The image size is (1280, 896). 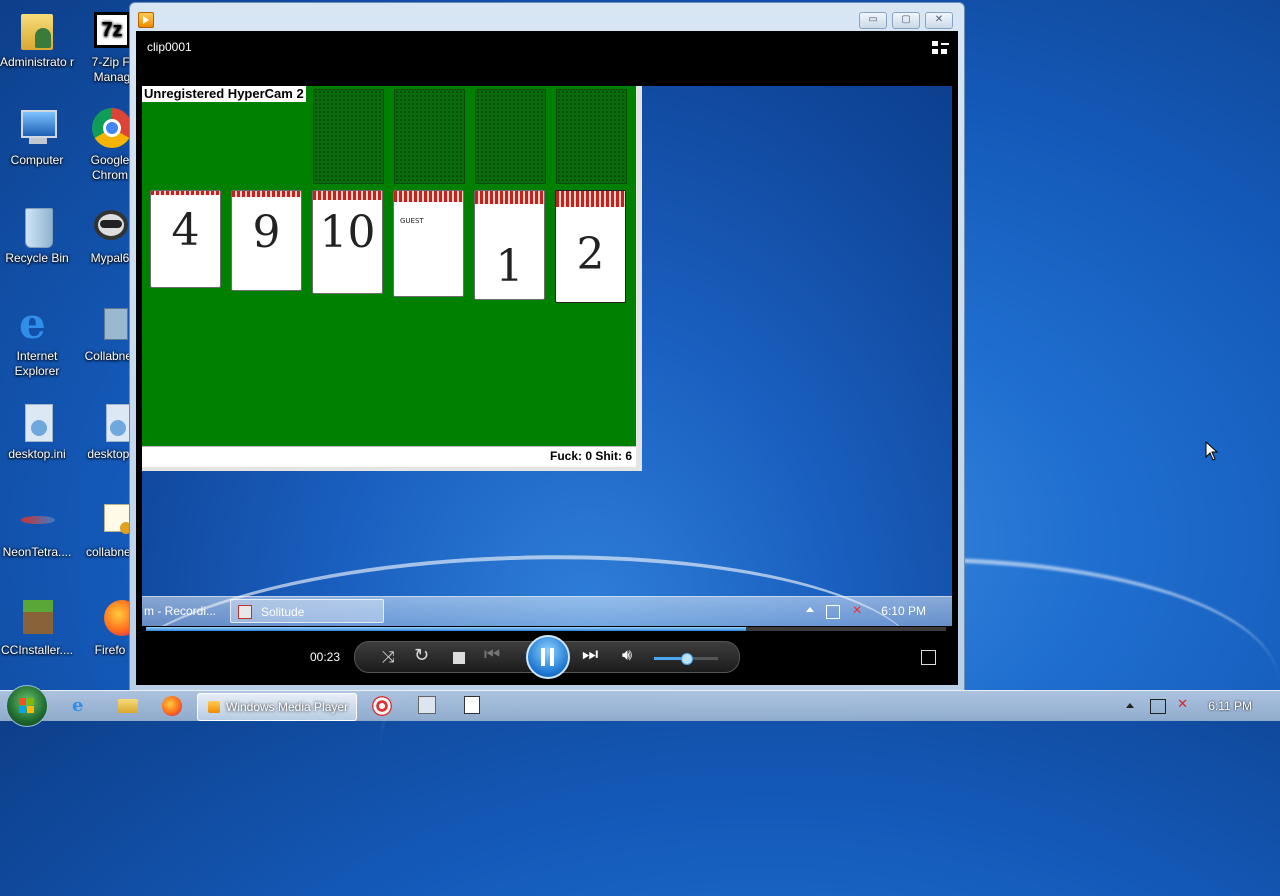 What do you see at coordinates (37, 520) in the screenshot?
I see `fish-icon` at bounding box center [37, 520].